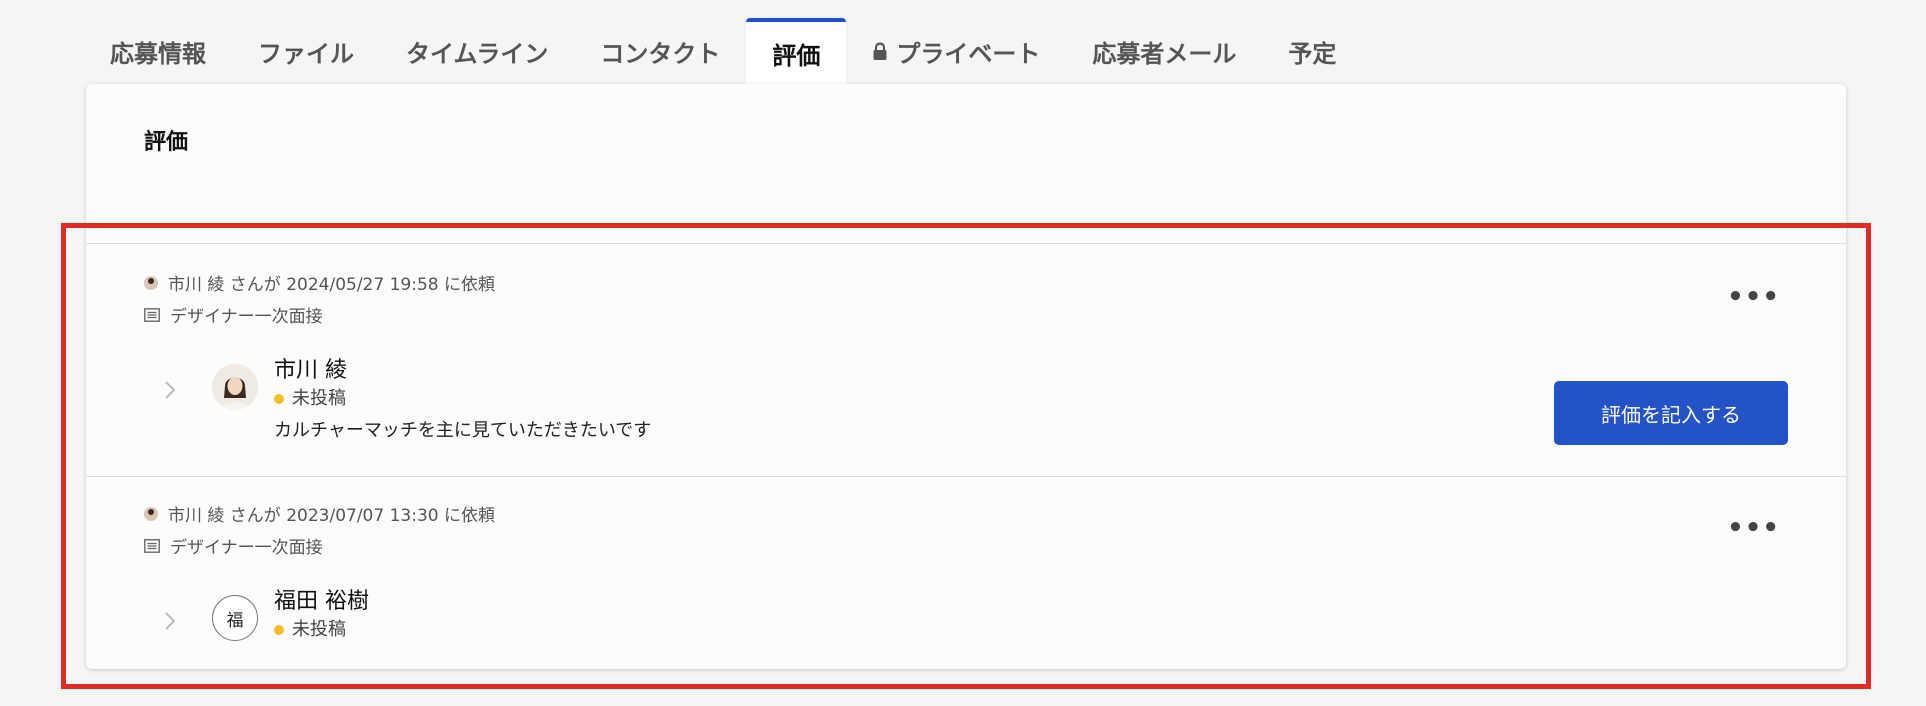  What do you see at coordinates (310, 370) in the screenshot?
I see `evaluator-name: 市川 綾` at bounding box center [310, 370].